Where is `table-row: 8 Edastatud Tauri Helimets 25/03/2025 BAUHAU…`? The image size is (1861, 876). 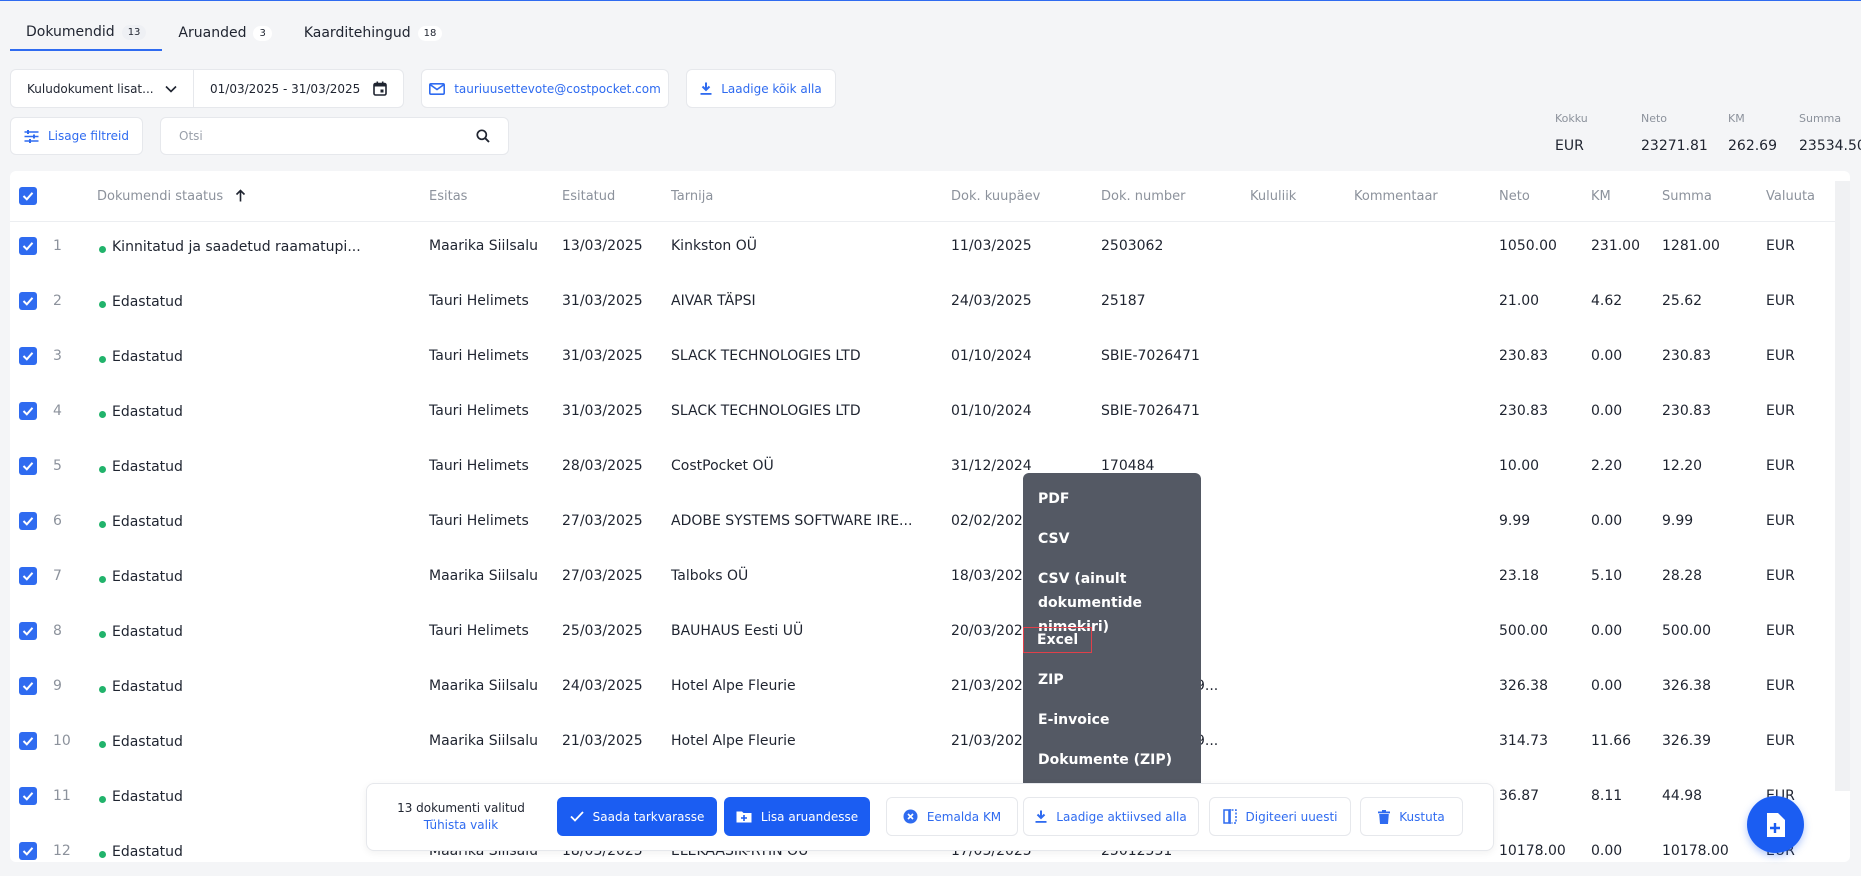 table-row: 8 Edastatud Tauri Helimets 25/03/2025 BAUHAU… is located at coordinates (930, 634).